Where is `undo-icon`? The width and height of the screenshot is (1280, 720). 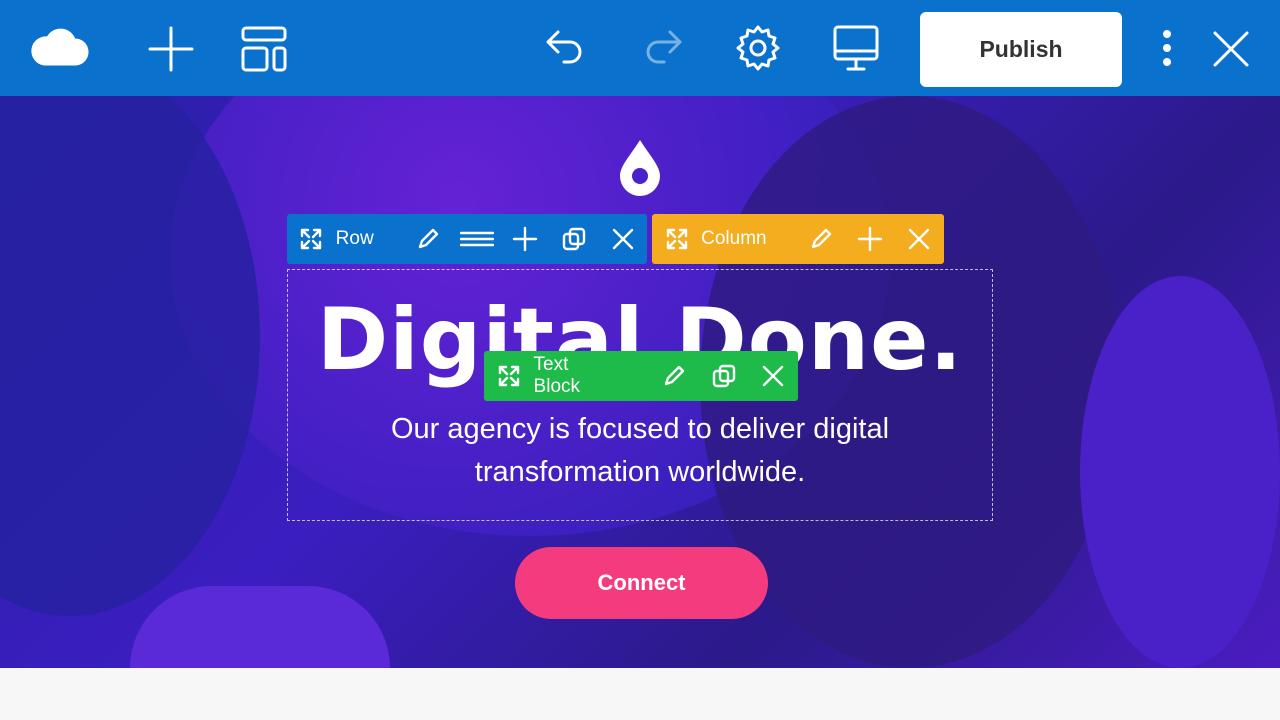 undo-icon is located at coordinates (566, 49).